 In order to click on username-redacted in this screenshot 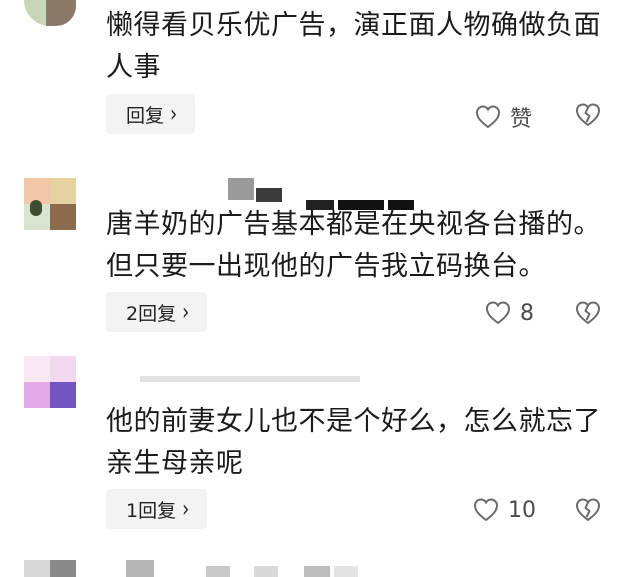, I will do `click(250, 376)`.